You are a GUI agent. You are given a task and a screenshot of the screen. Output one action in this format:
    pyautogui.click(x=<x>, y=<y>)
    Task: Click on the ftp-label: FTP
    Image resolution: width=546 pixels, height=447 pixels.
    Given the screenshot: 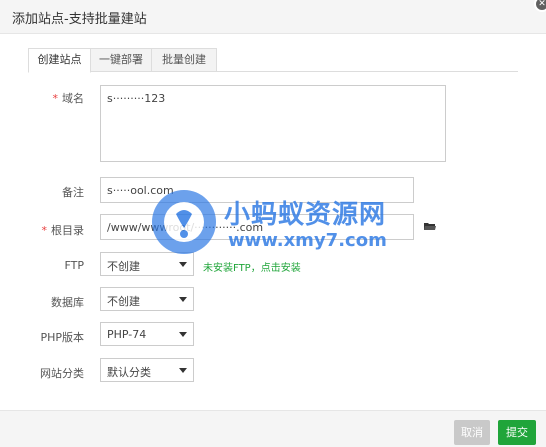 What is the action you would take?
    pyautogui.click(x=74, y=265)
    